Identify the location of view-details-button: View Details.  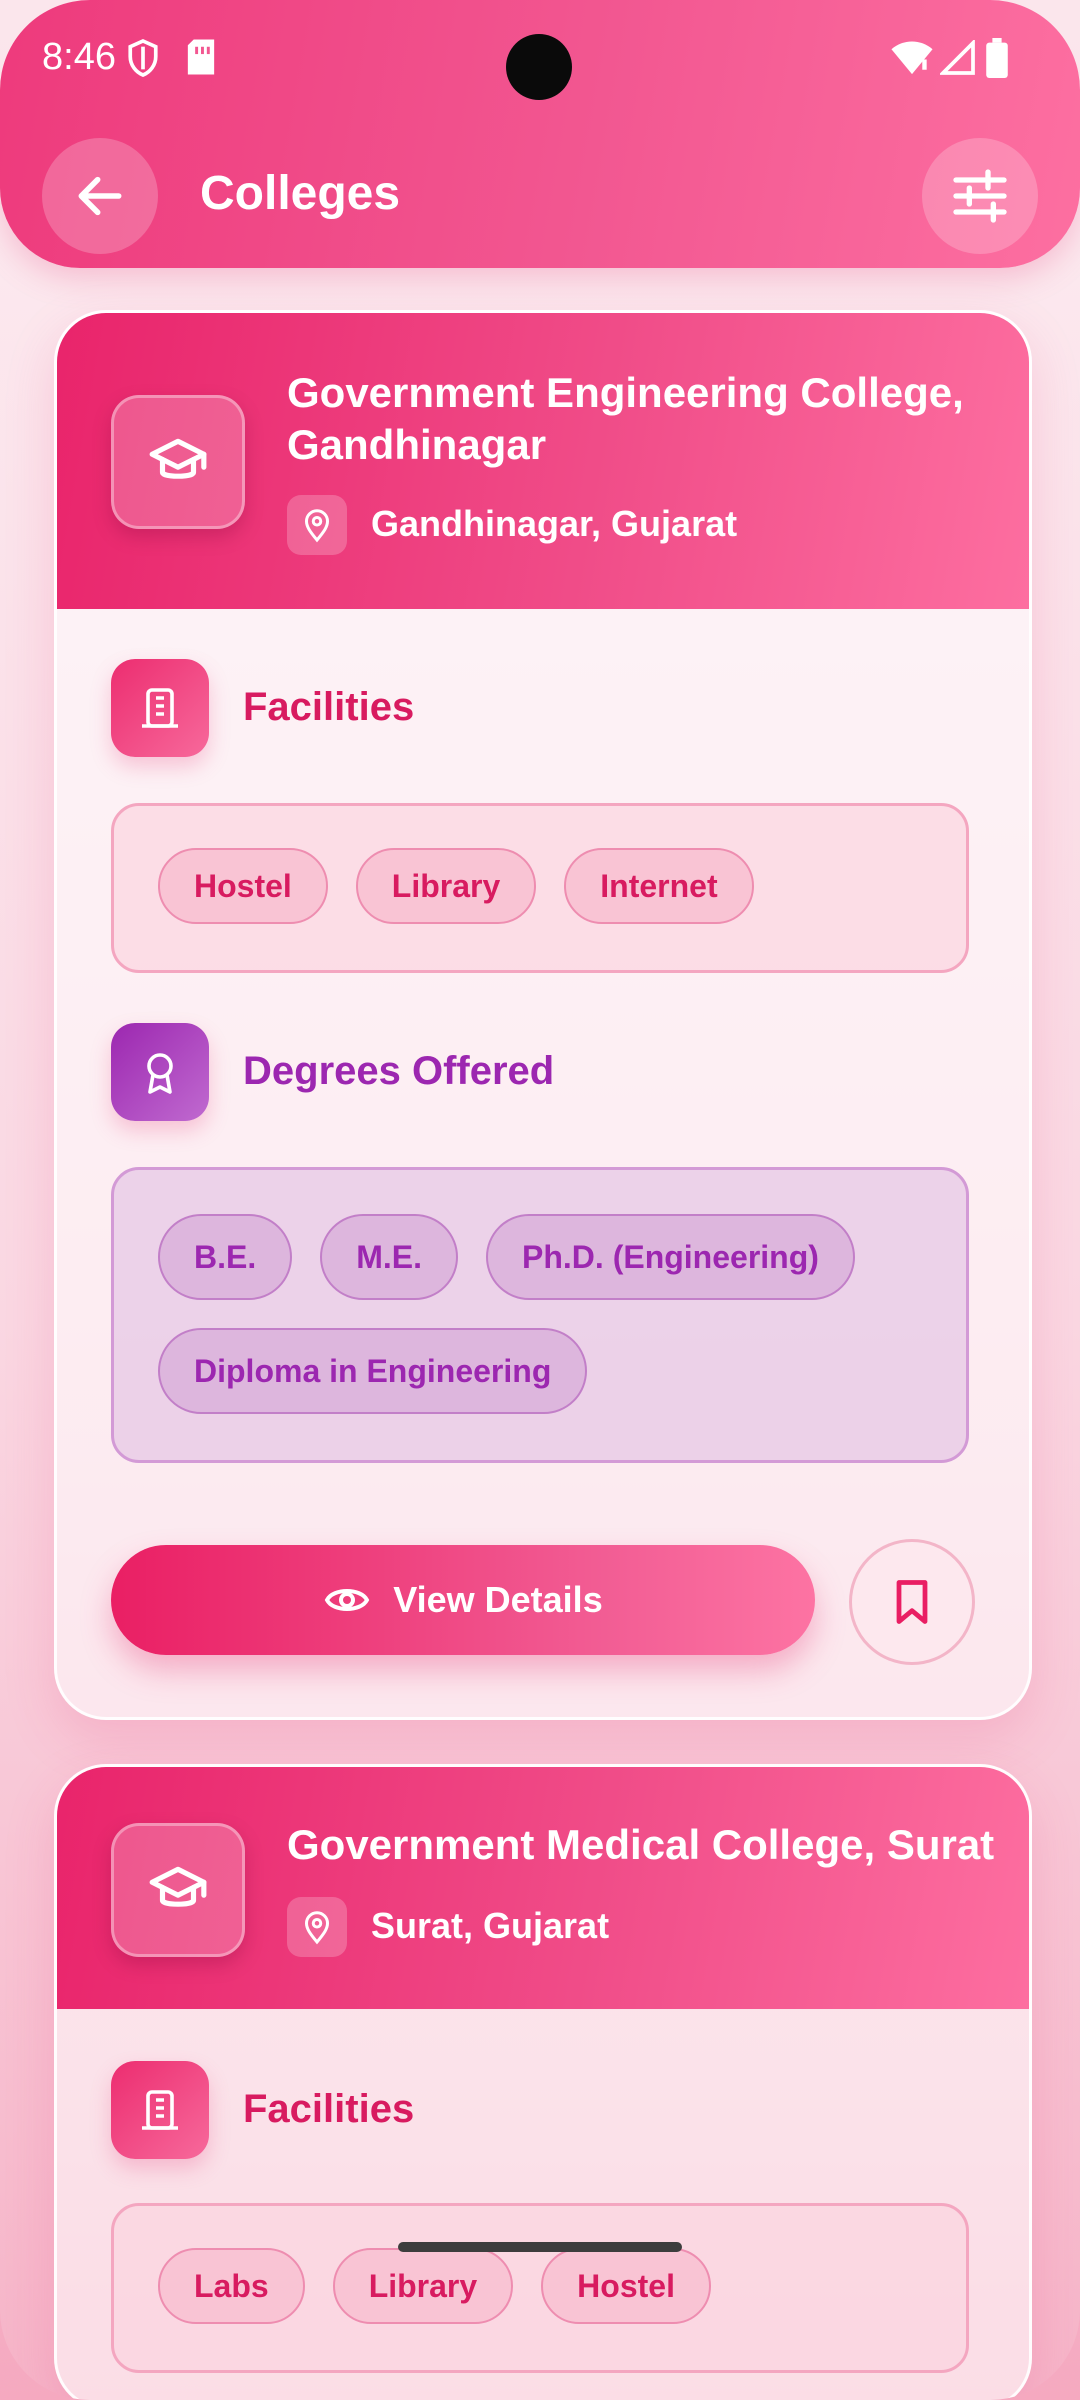
(463, 1600).